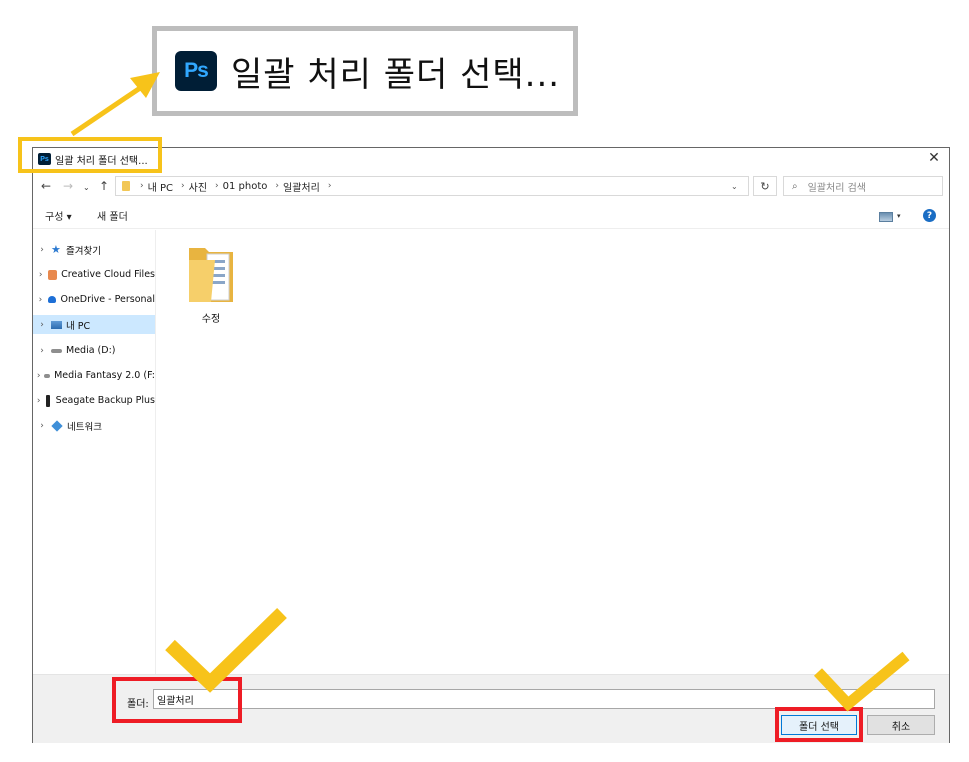 The image size is (969, 762). Describe the element at coordinates (432, 186) in the screenshot. I see `address-bar: › 내 PC › 사진 › 01 photo › 일괄처리 ›` at that location.